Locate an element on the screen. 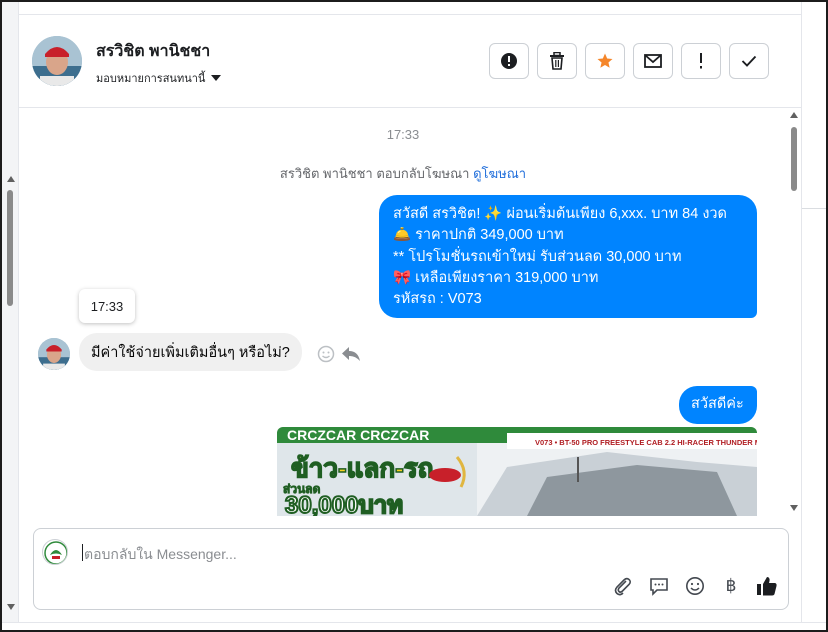 The height and width of the screenshot is (632, 828). header-divider is located at coordinates (410, 14).